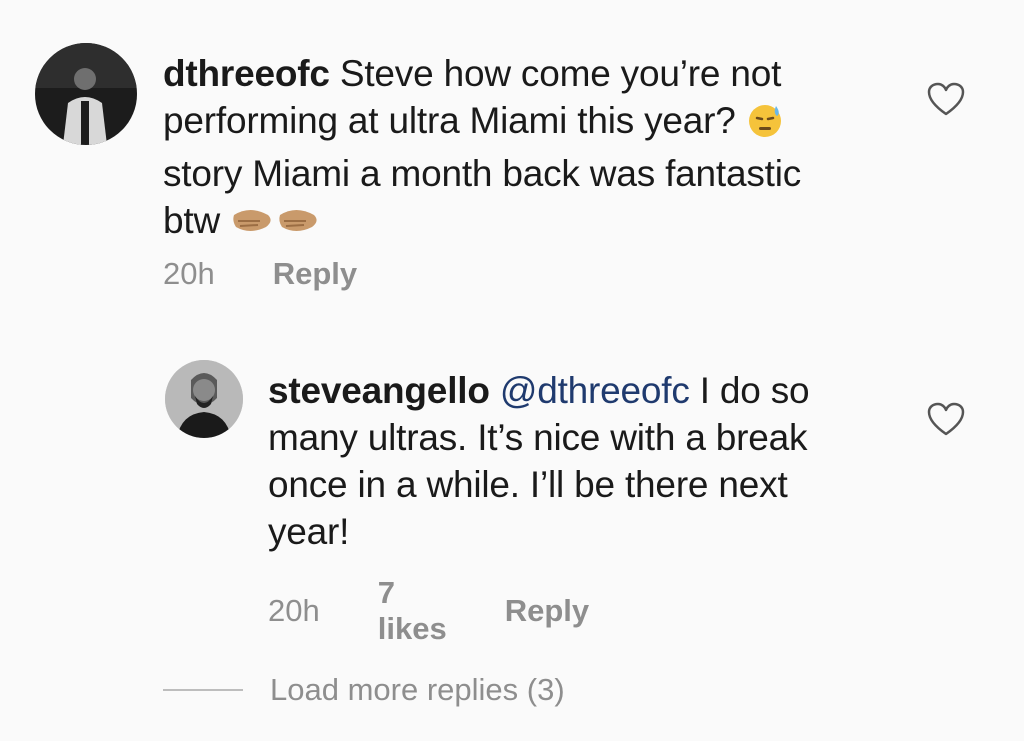 This screenshot has width=1024, height=741. What do you see at coordinates (191, 220) in the screenshot?
I see `comment-text-line: btw` at bounding box center [191, 220].